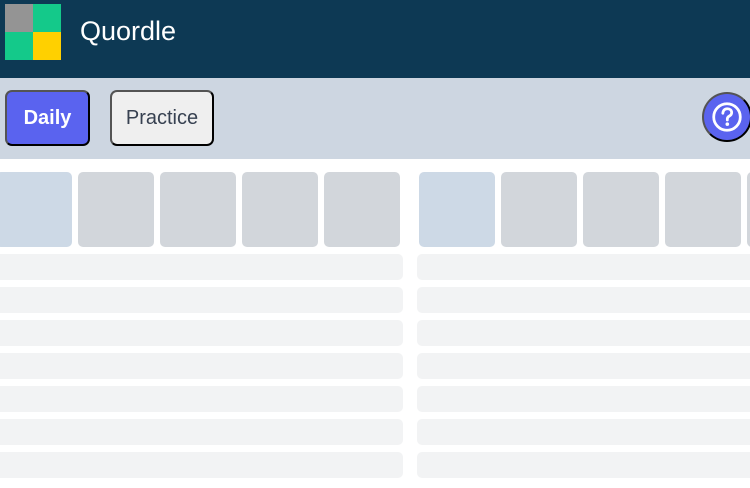  Describe the element at coordinates (162, 118) in the screenshot. I see `tab-practice: Practice` at that location.